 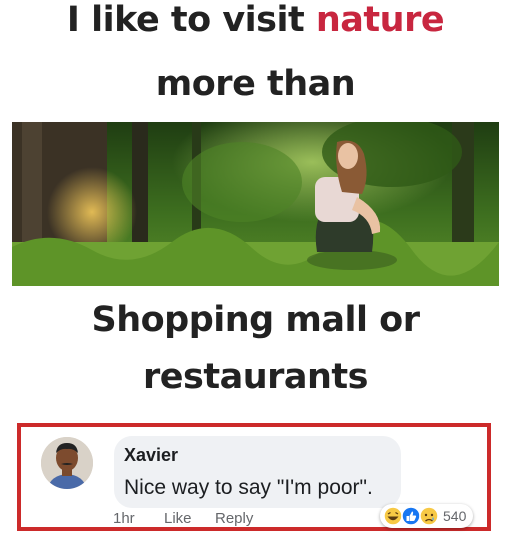 I want to click on meme-line-1: I like to visit nature, so click(x=255, y=20).